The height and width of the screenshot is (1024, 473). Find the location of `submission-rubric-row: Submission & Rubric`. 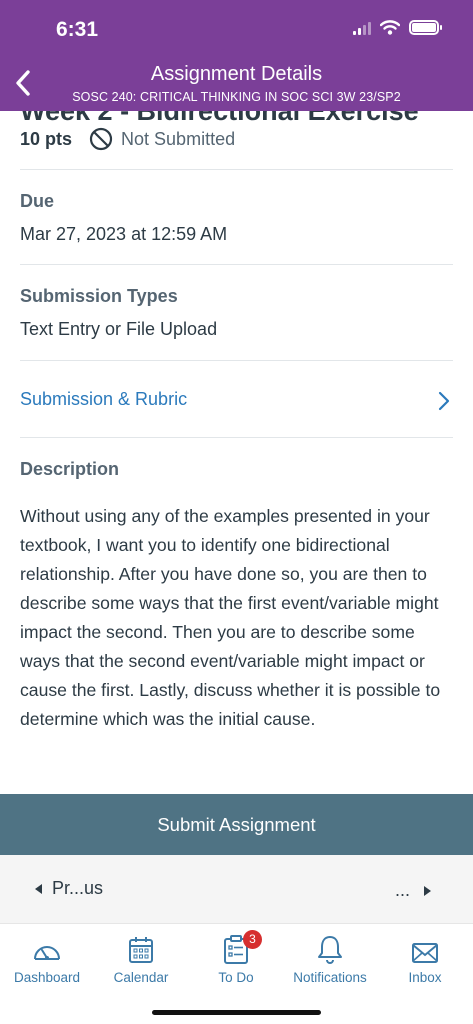

submission-rubric-row: Submission & Rubric is located at coordinates (236, 401).